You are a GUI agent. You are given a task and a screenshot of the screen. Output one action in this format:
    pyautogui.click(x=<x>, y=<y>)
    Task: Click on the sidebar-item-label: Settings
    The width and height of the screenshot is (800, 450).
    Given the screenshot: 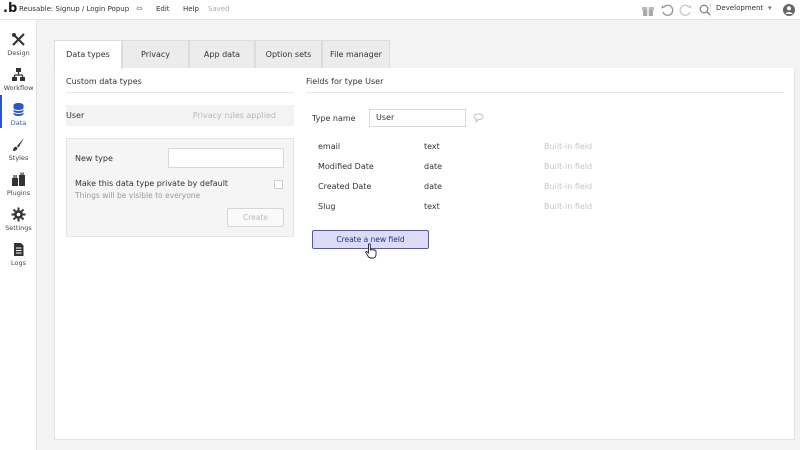 What is the action you would take?
    pyautogui.click(x=18, y=228)
    